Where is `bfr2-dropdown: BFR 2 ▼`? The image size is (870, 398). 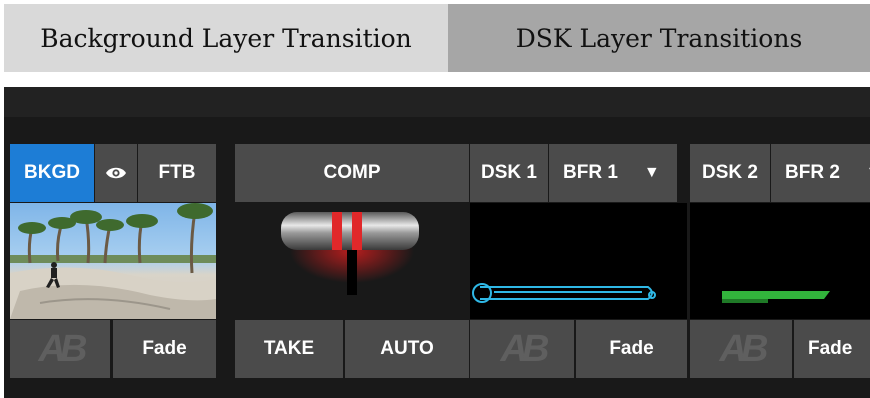 bfr2-dropdown: BFR 2 ▼ is located at coordinates (820, 173).